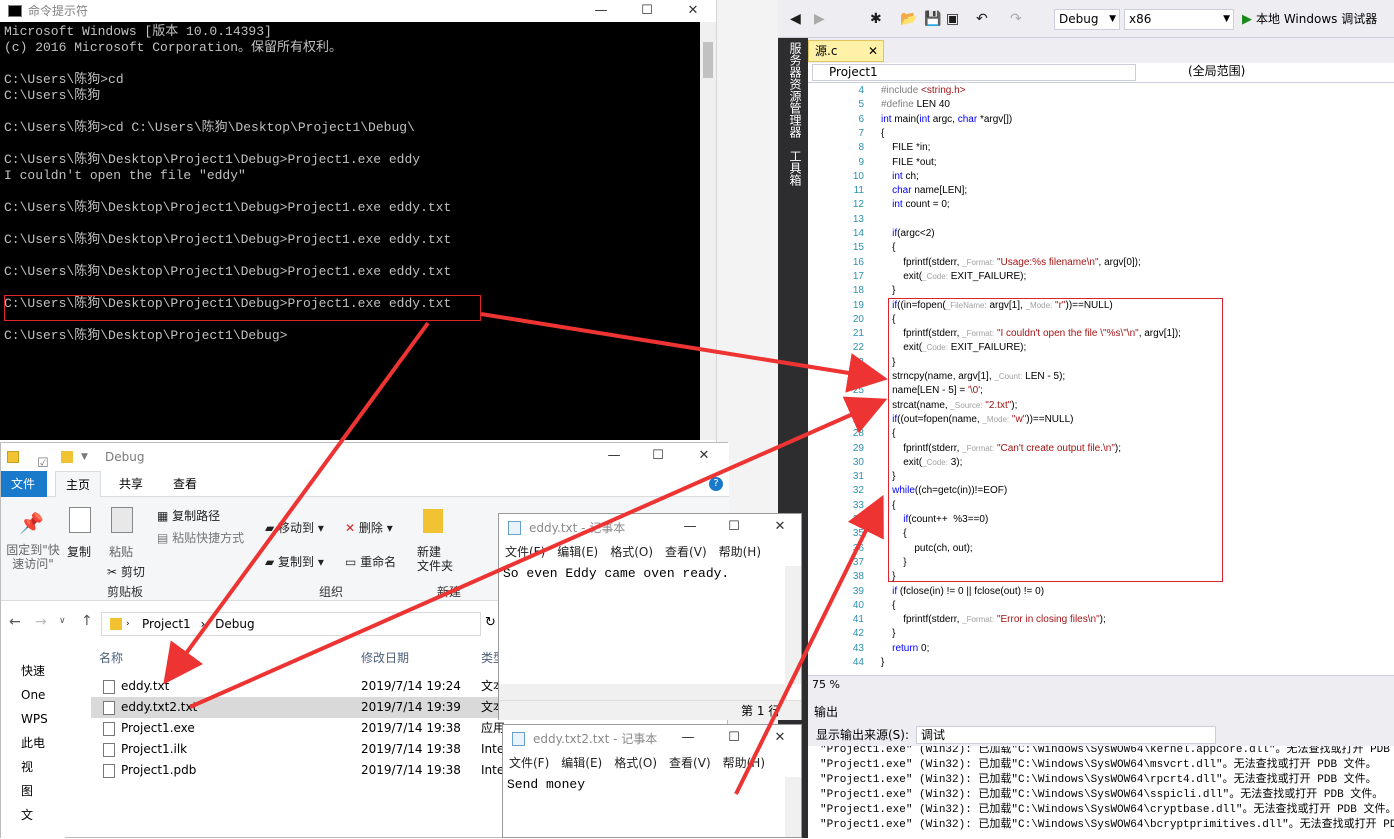  Describe the element at coordinates (62, 621) in the screenshot. I see `recent-chevron-icon: ∨` at that location.